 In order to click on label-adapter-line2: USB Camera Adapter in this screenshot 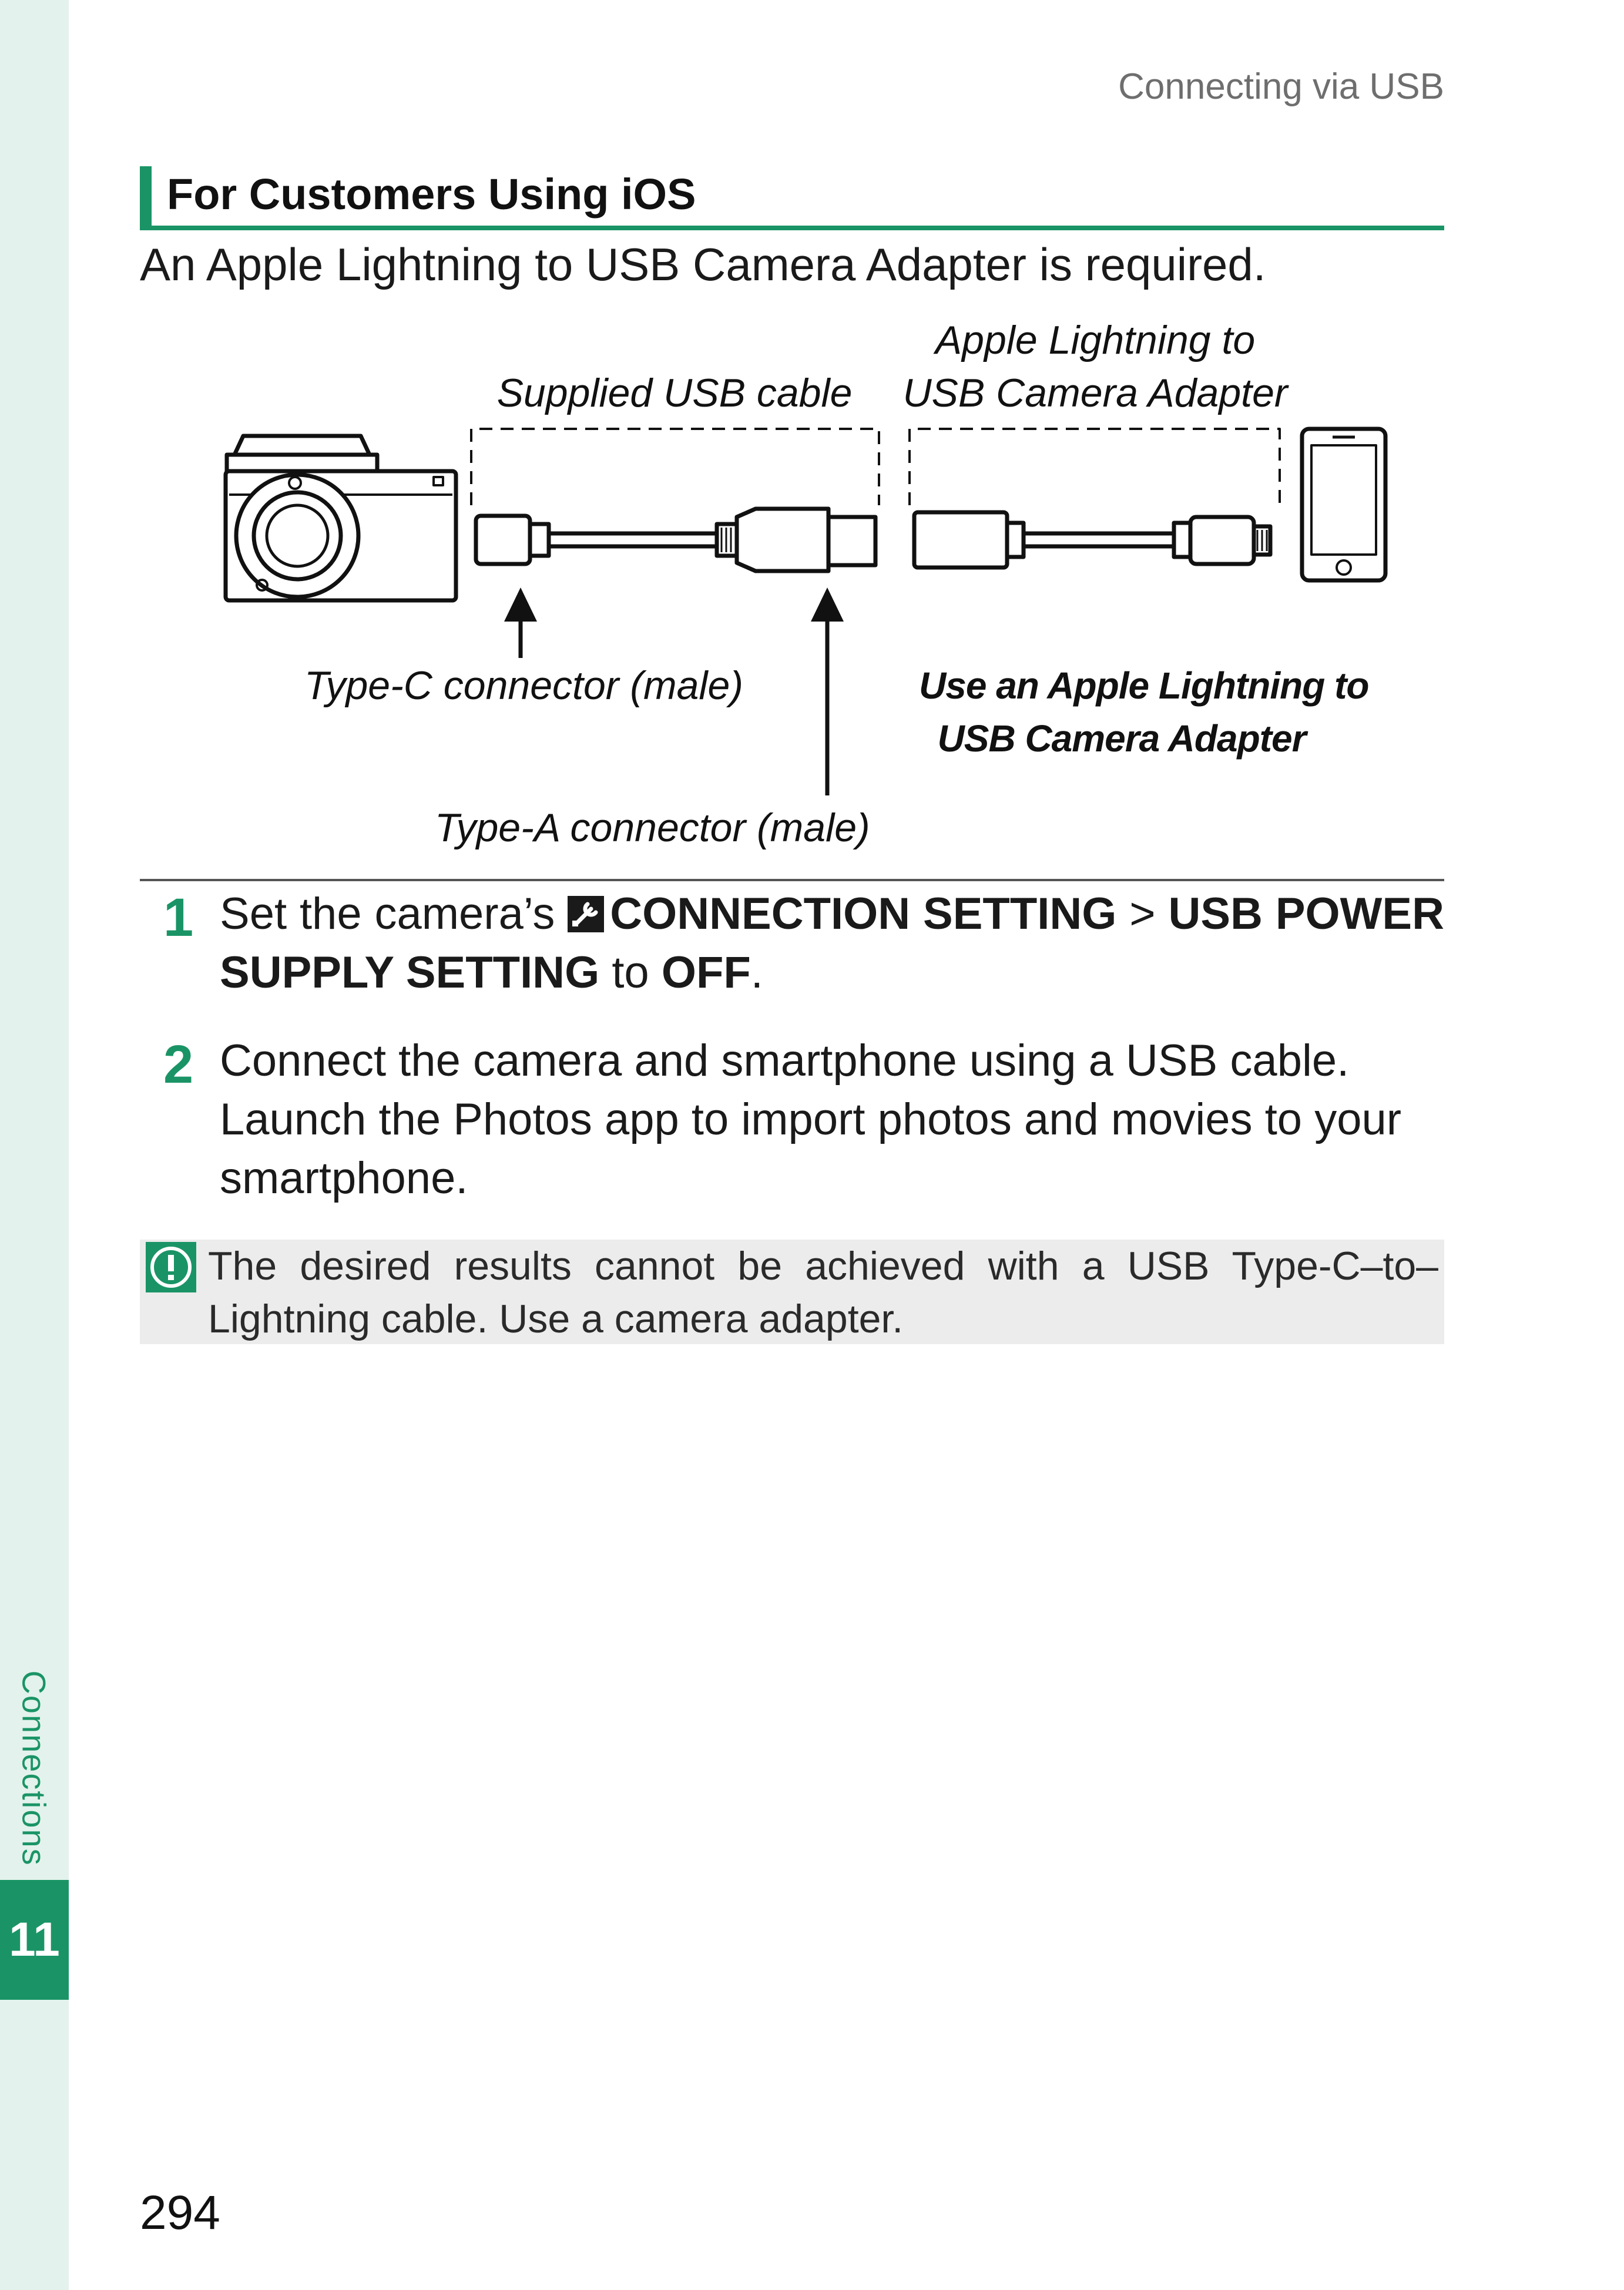, I will do `click(1095, 393)`.